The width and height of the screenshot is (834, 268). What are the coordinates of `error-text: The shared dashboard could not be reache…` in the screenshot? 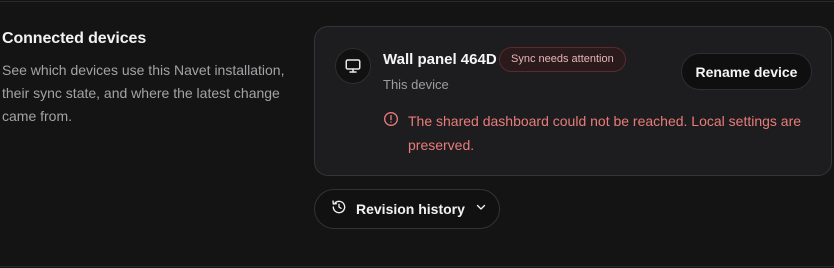 It's located at (605, 133).